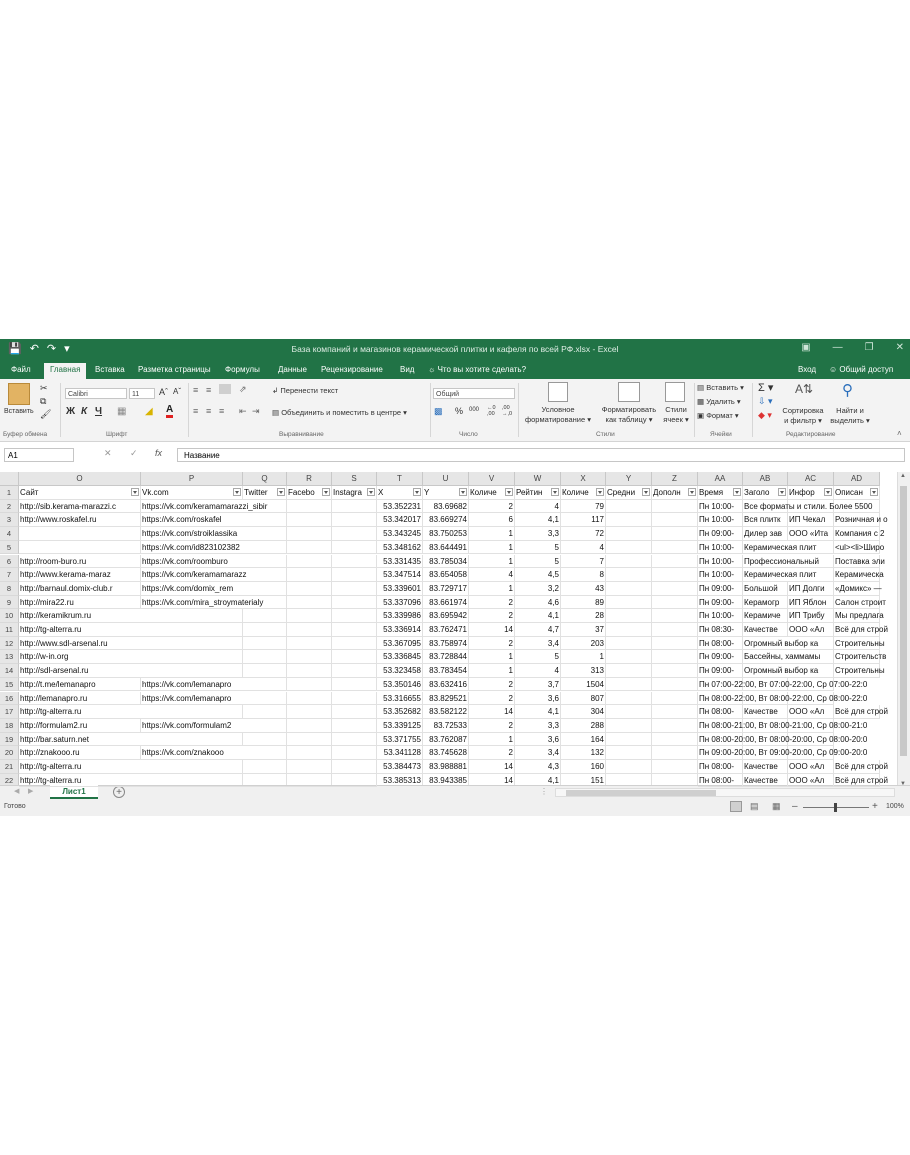 This screenshot has height=1155, width=910. Describe the element at coordinates (9, 479) in the screenshot. I see `select-all-corner` at that location.